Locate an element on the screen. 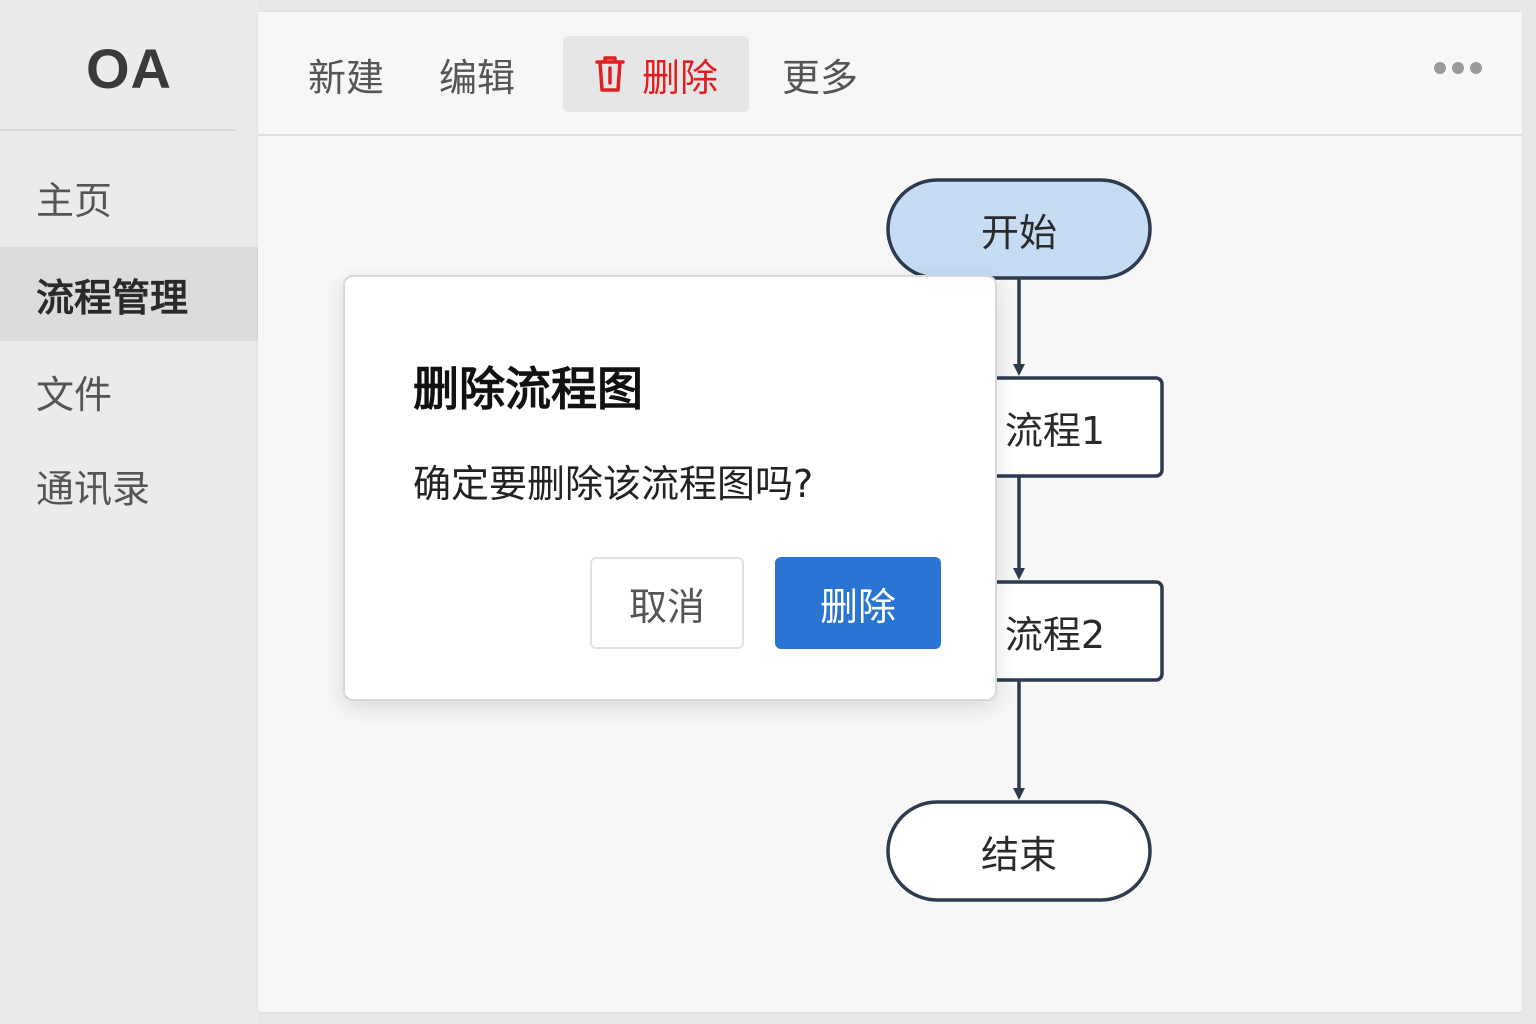 The image size is (1536, 1024). edit-button: 编辑 is located at coordinates (477, 74).